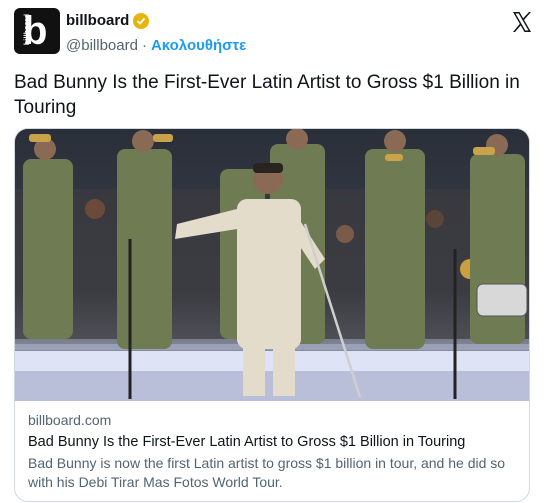 This screenshot has width=549, height=503. I want to click on handle-row: @billboard · Ακολουθήστε, so click(156, 45).